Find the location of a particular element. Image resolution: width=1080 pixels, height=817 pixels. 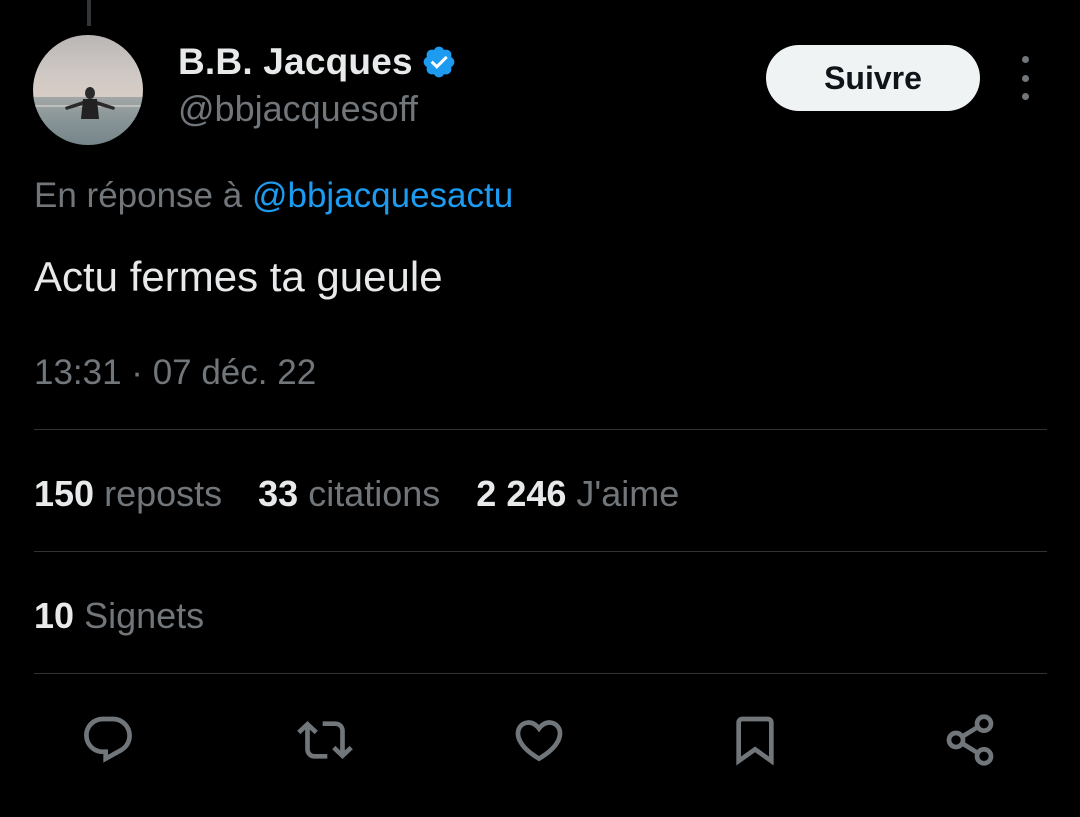

reply-mention-link: @bbjacquesactu is located at coordinates (382, 195).